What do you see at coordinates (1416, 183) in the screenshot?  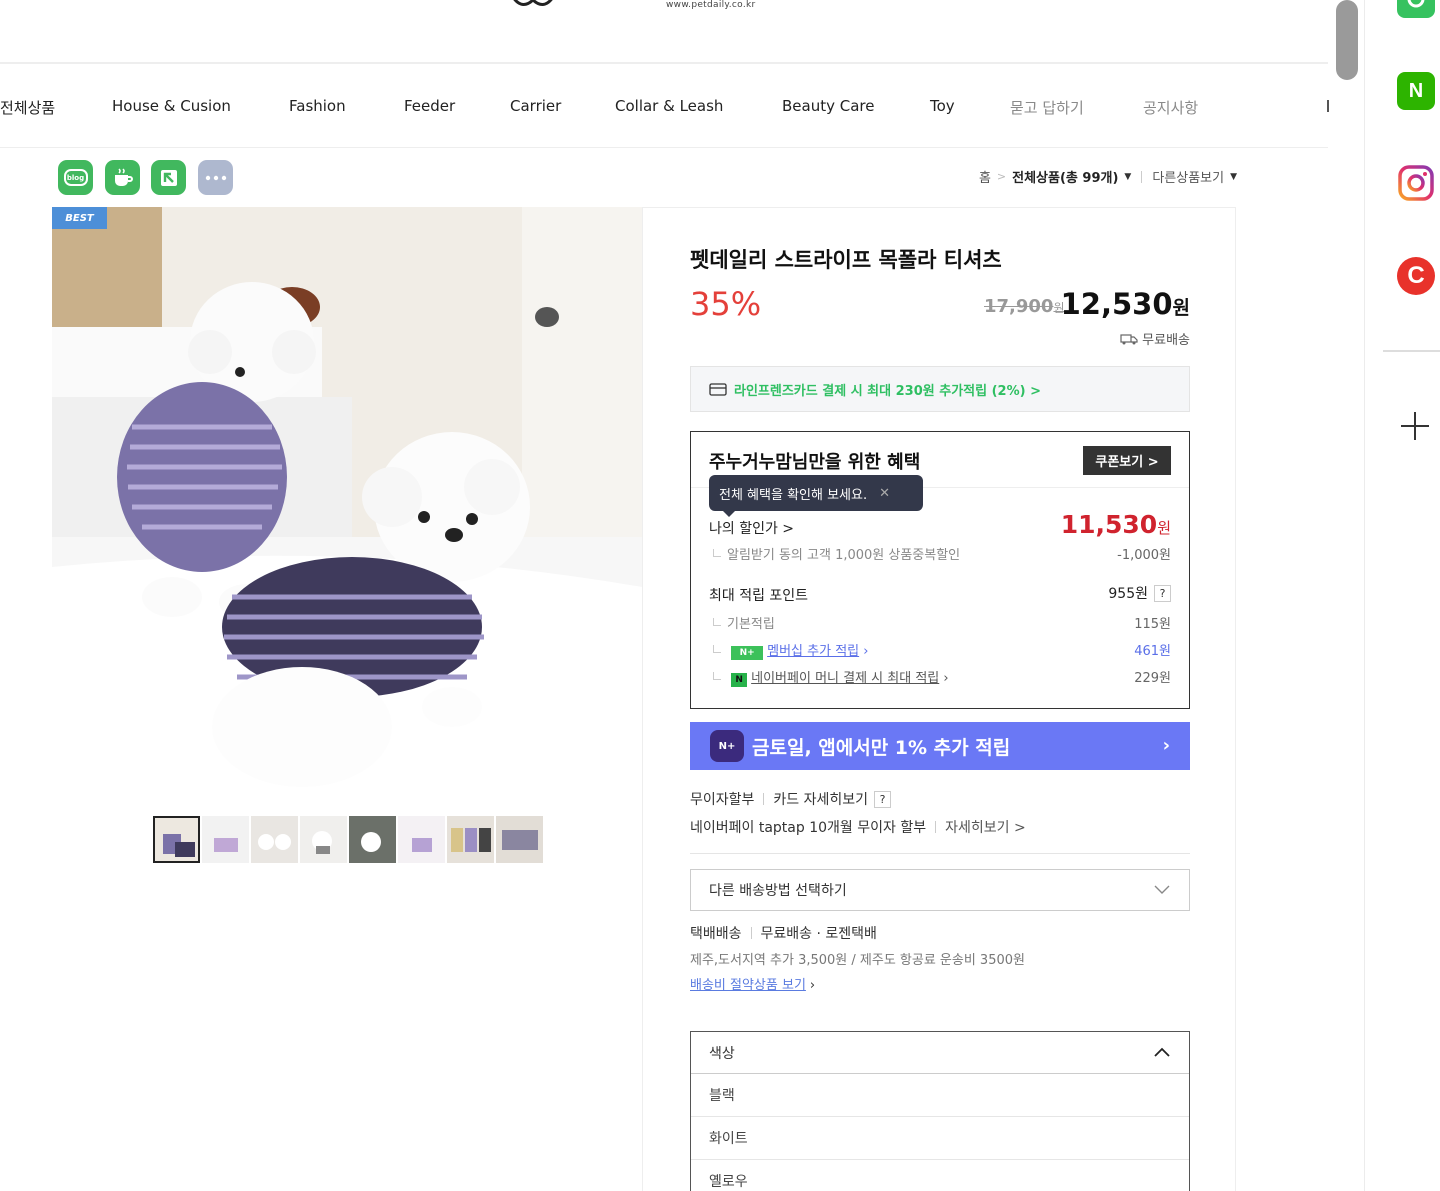 I see `instagram-icon` at bounding box center [1416, 183].